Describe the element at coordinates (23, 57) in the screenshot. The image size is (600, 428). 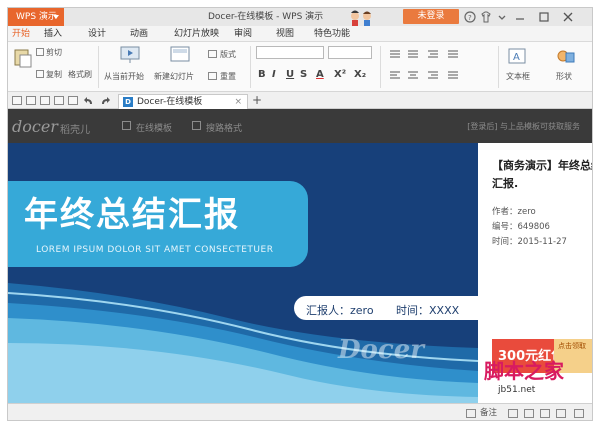
I see `paste-icon` at that location.